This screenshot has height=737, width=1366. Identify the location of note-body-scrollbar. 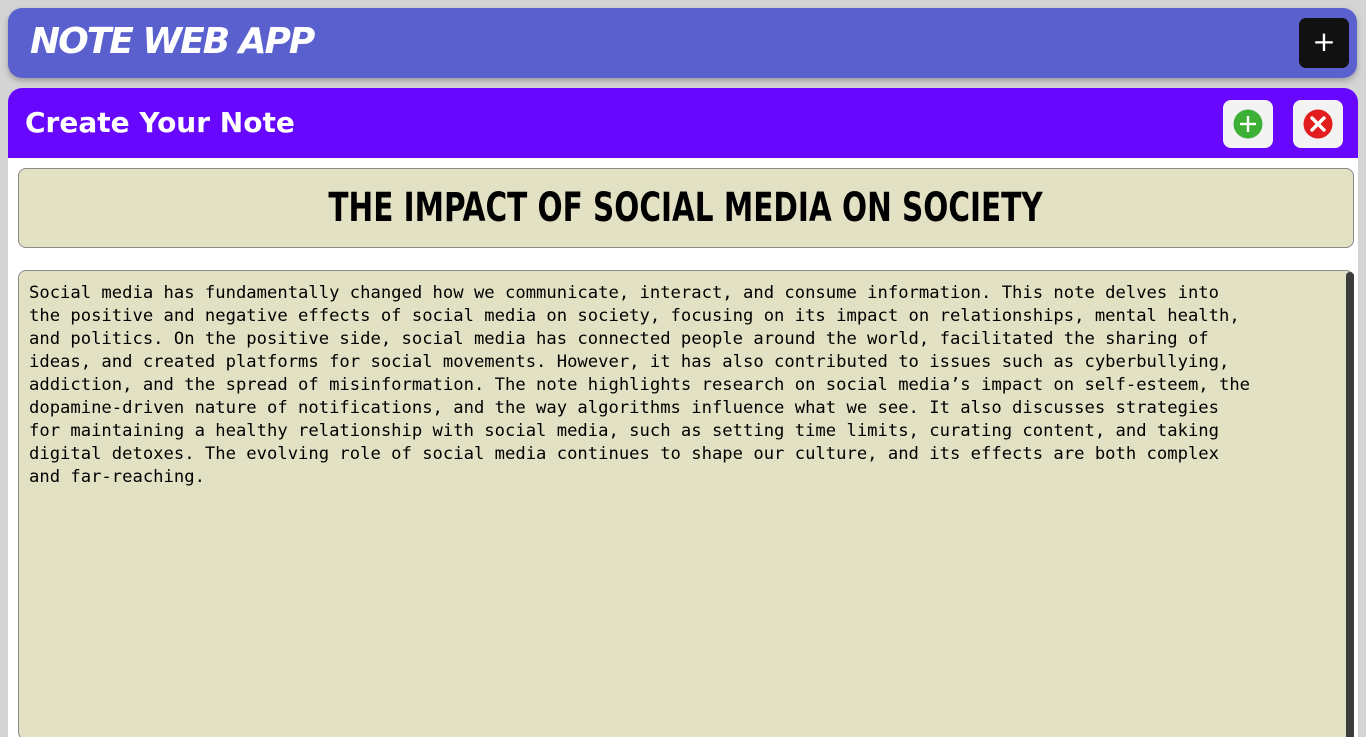
(1350, 504).